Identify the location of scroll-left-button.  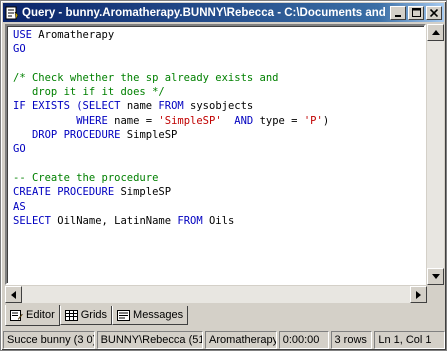
(13, 294).